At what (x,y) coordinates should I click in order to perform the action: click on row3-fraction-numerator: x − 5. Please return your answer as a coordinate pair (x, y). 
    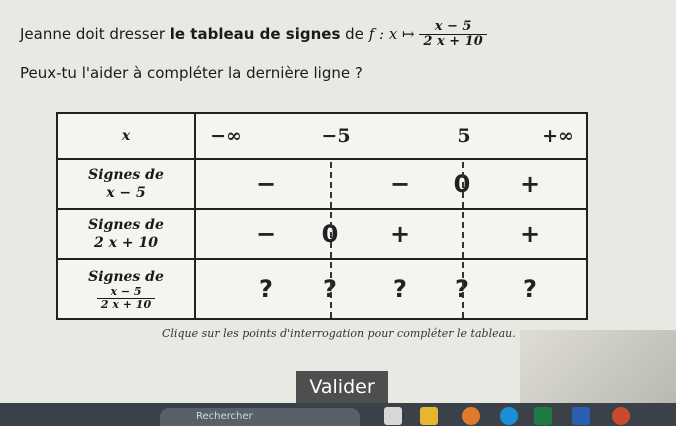
    Looking at the image, I should click on (126, 291).